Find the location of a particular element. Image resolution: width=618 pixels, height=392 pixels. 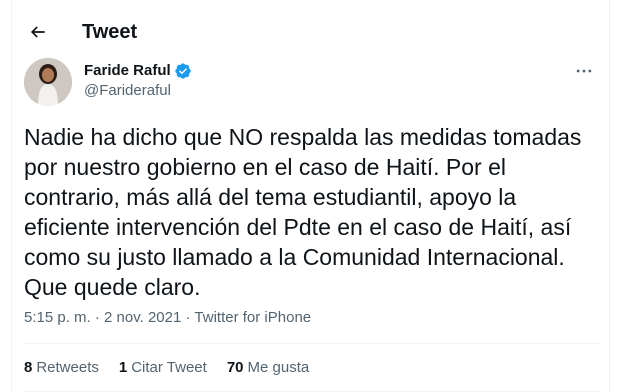

avatar-image is located at coordinates (48, 82).